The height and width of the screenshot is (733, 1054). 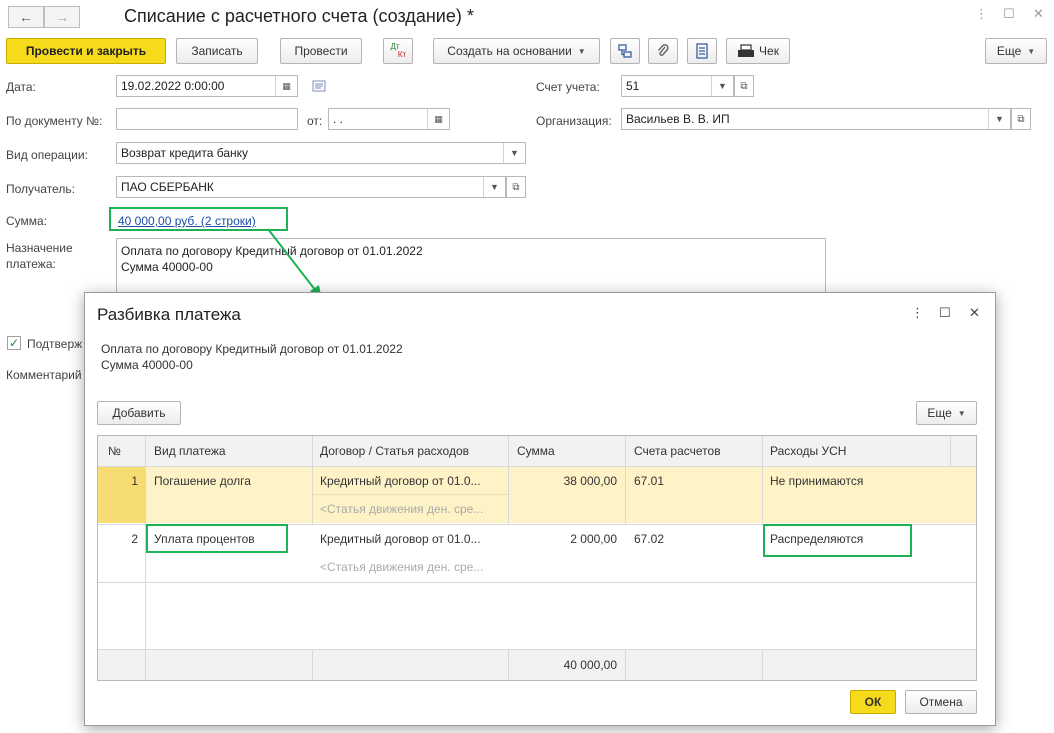 What do you see at coordinates (816, 539) in the screenshot?
I see `row2-usn-expenses: Распределяются` at bounding box center [816, 539].